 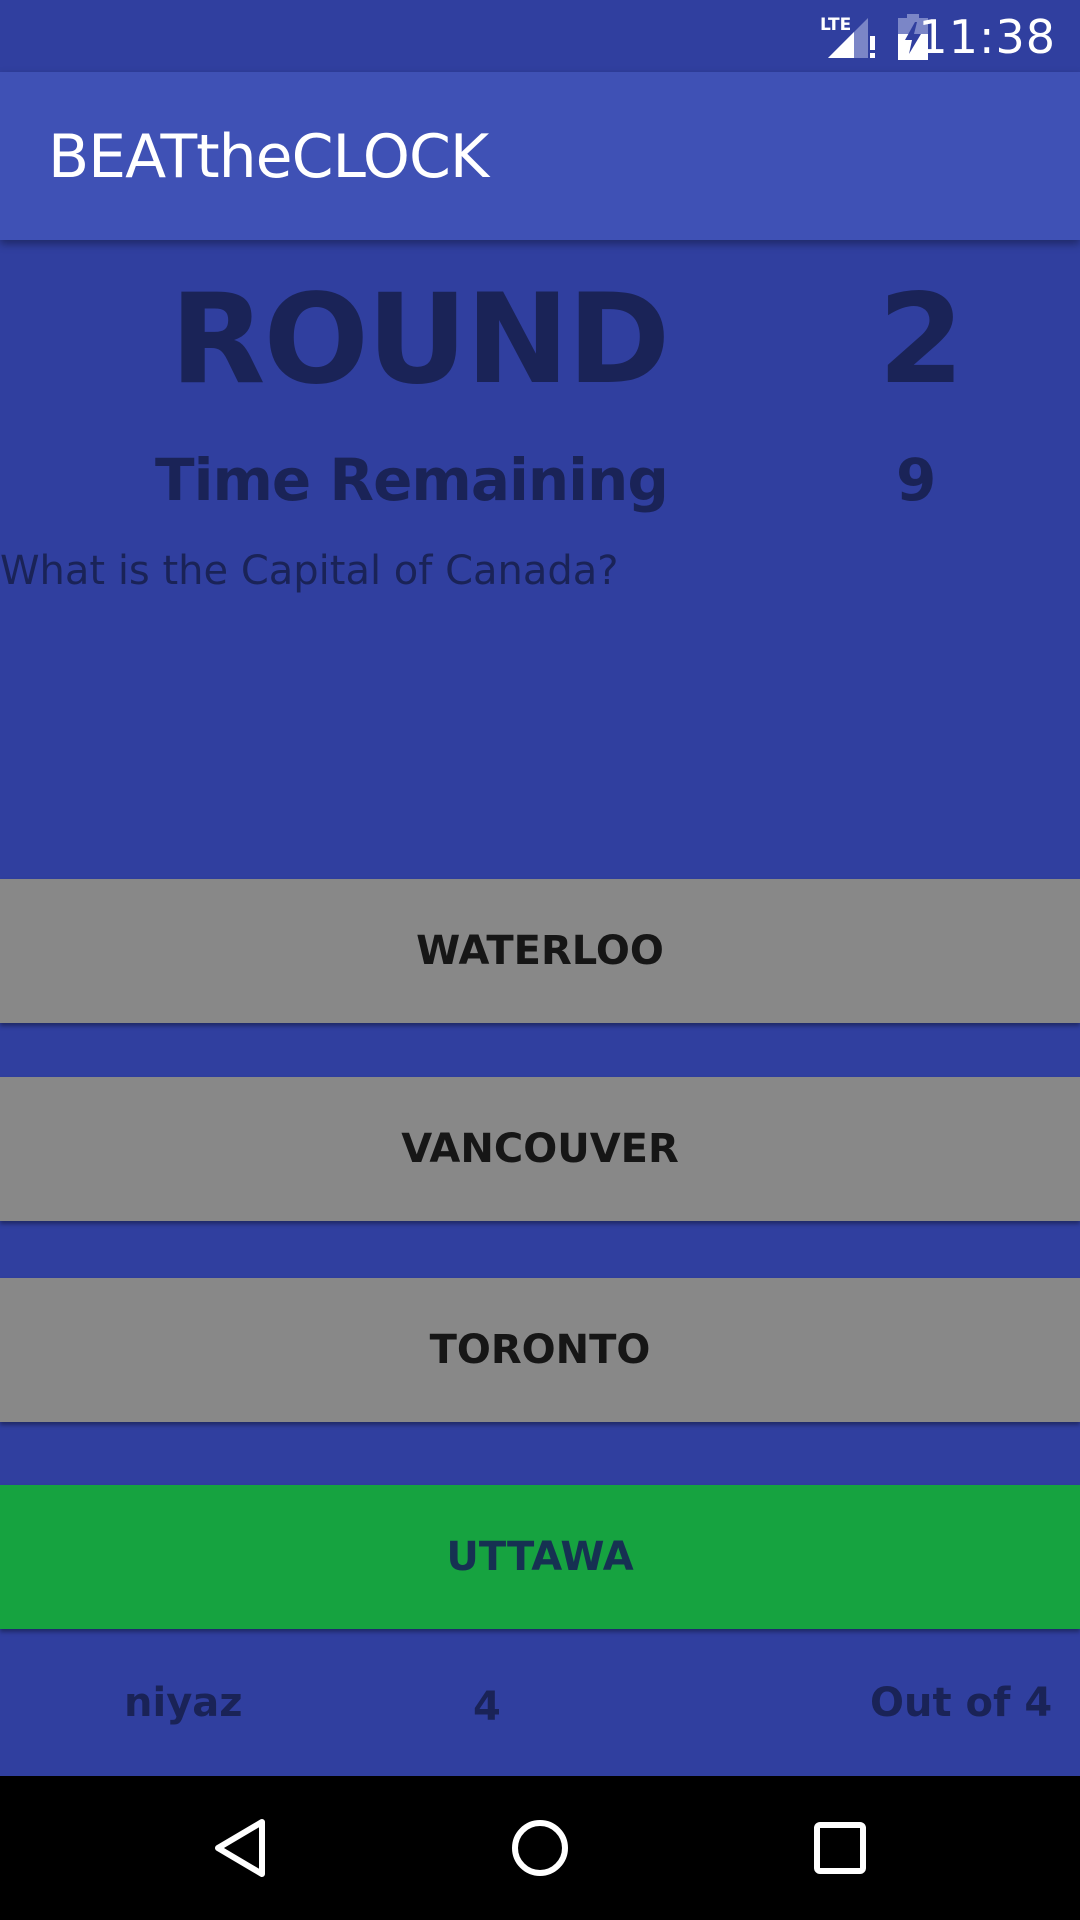 What do you see at coordinates (540, 1149) in the screenshot?
I see `answer-button-vancouver: VANCOUVER` at bounding box center [540, 1149].